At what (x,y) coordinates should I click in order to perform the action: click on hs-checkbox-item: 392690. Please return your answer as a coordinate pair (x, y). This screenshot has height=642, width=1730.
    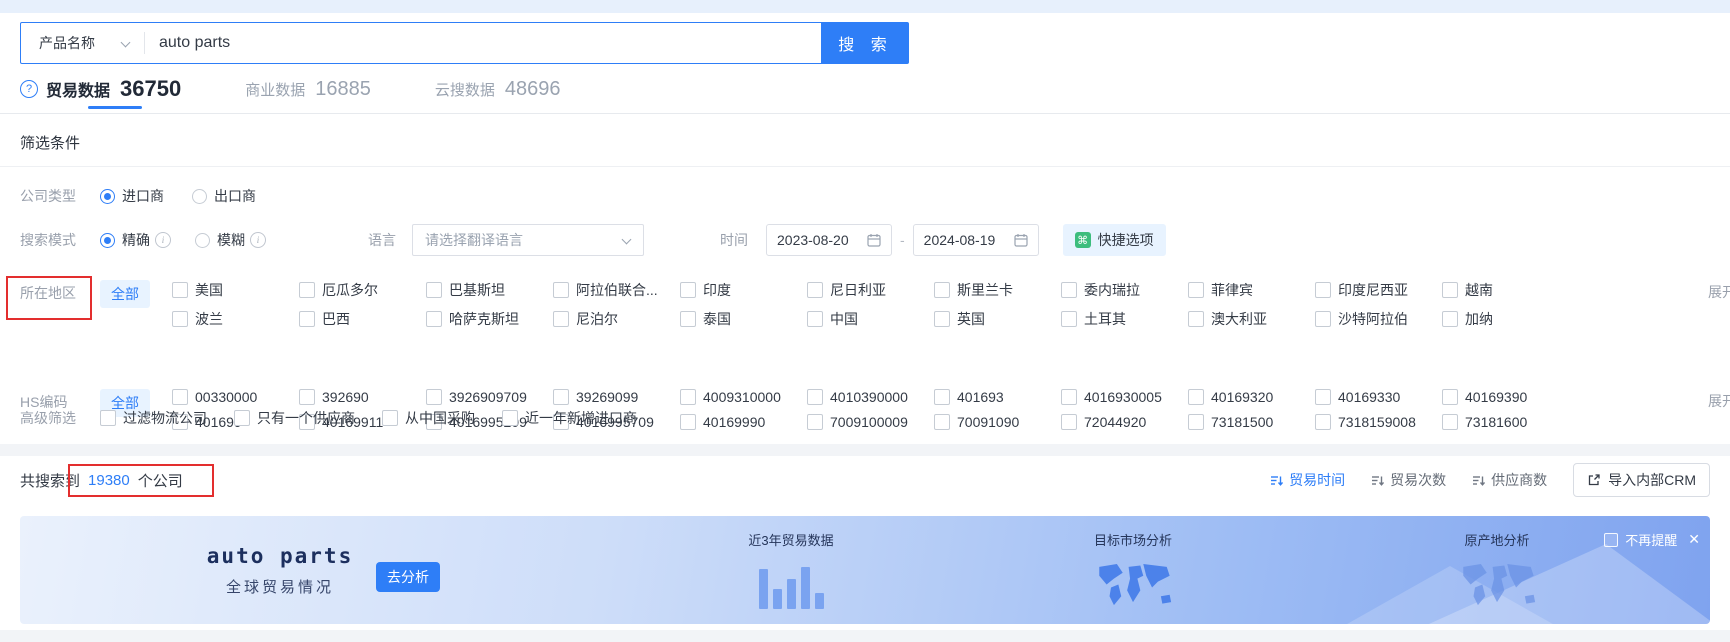
    Looking at the image, I should click on (362, 397).